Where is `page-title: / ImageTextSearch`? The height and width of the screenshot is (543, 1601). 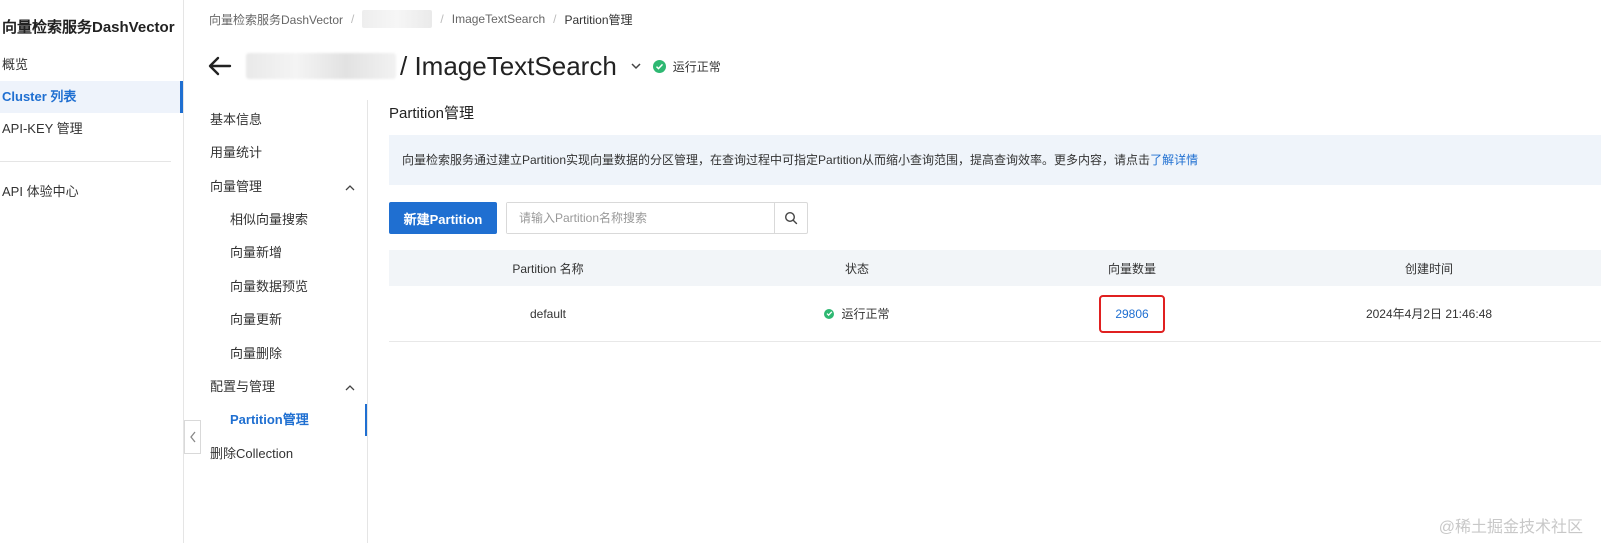 page-title: / ImageTextSearch is located at coordinates (508, 65).